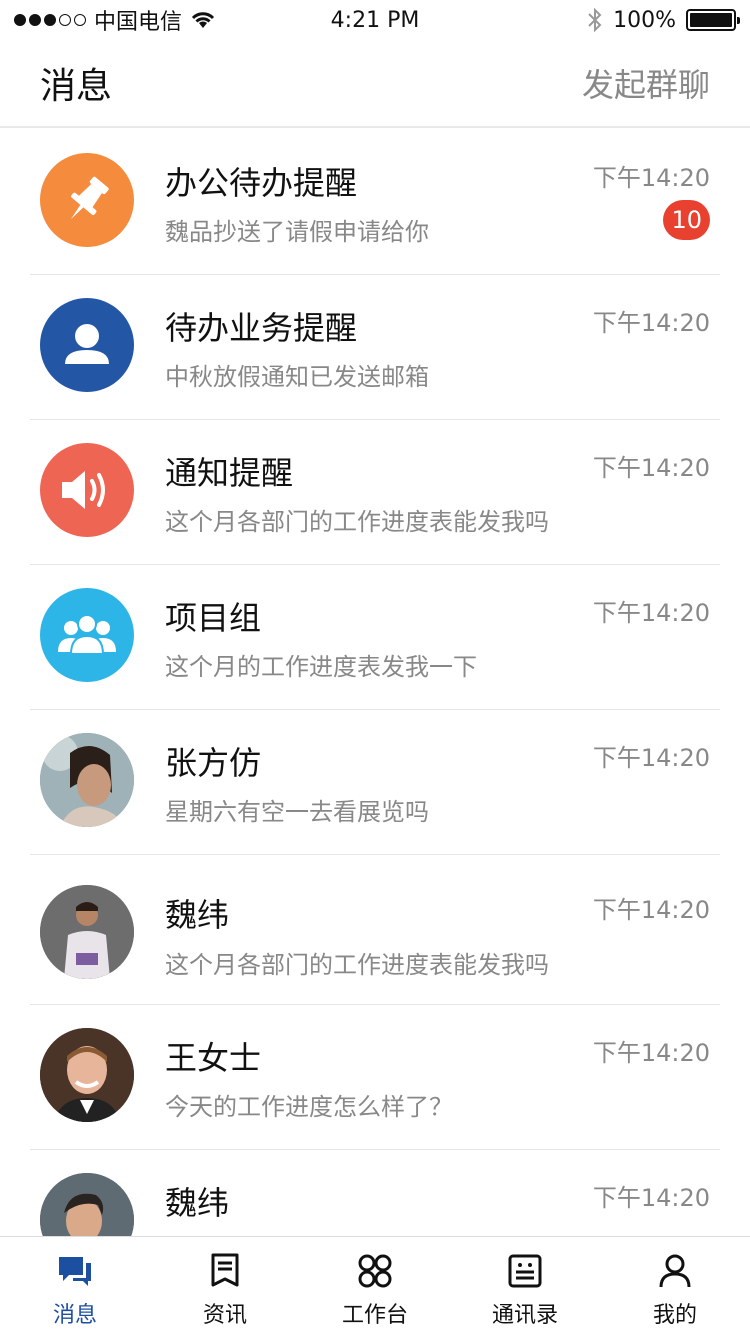  I want to click on workbench-icon, so click(375, 1271).